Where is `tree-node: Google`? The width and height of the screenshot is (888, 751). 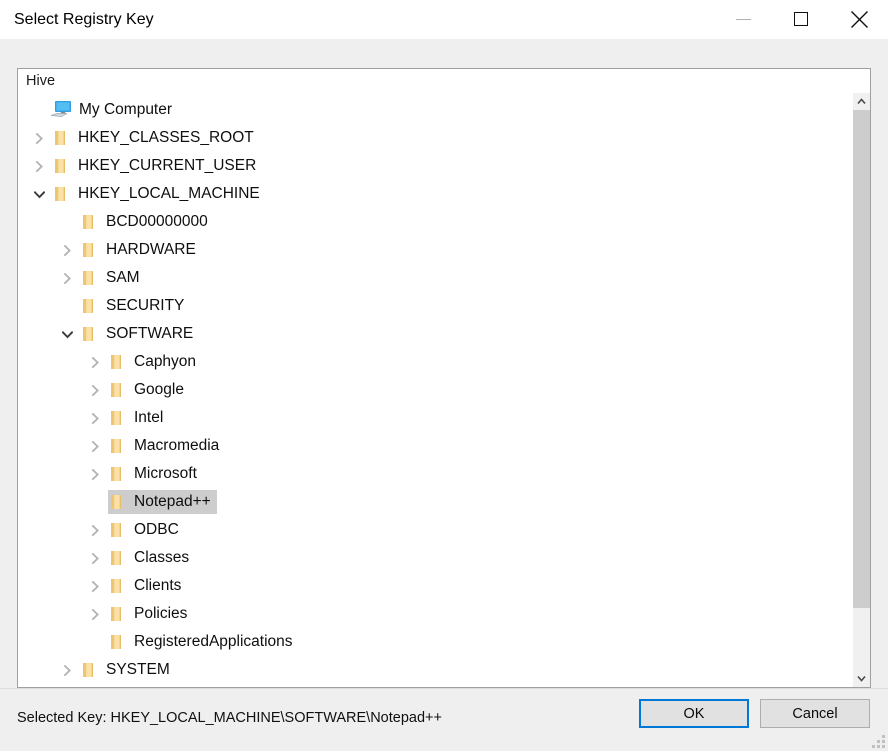 tree-node: Google is located at coordinates (435, 390).